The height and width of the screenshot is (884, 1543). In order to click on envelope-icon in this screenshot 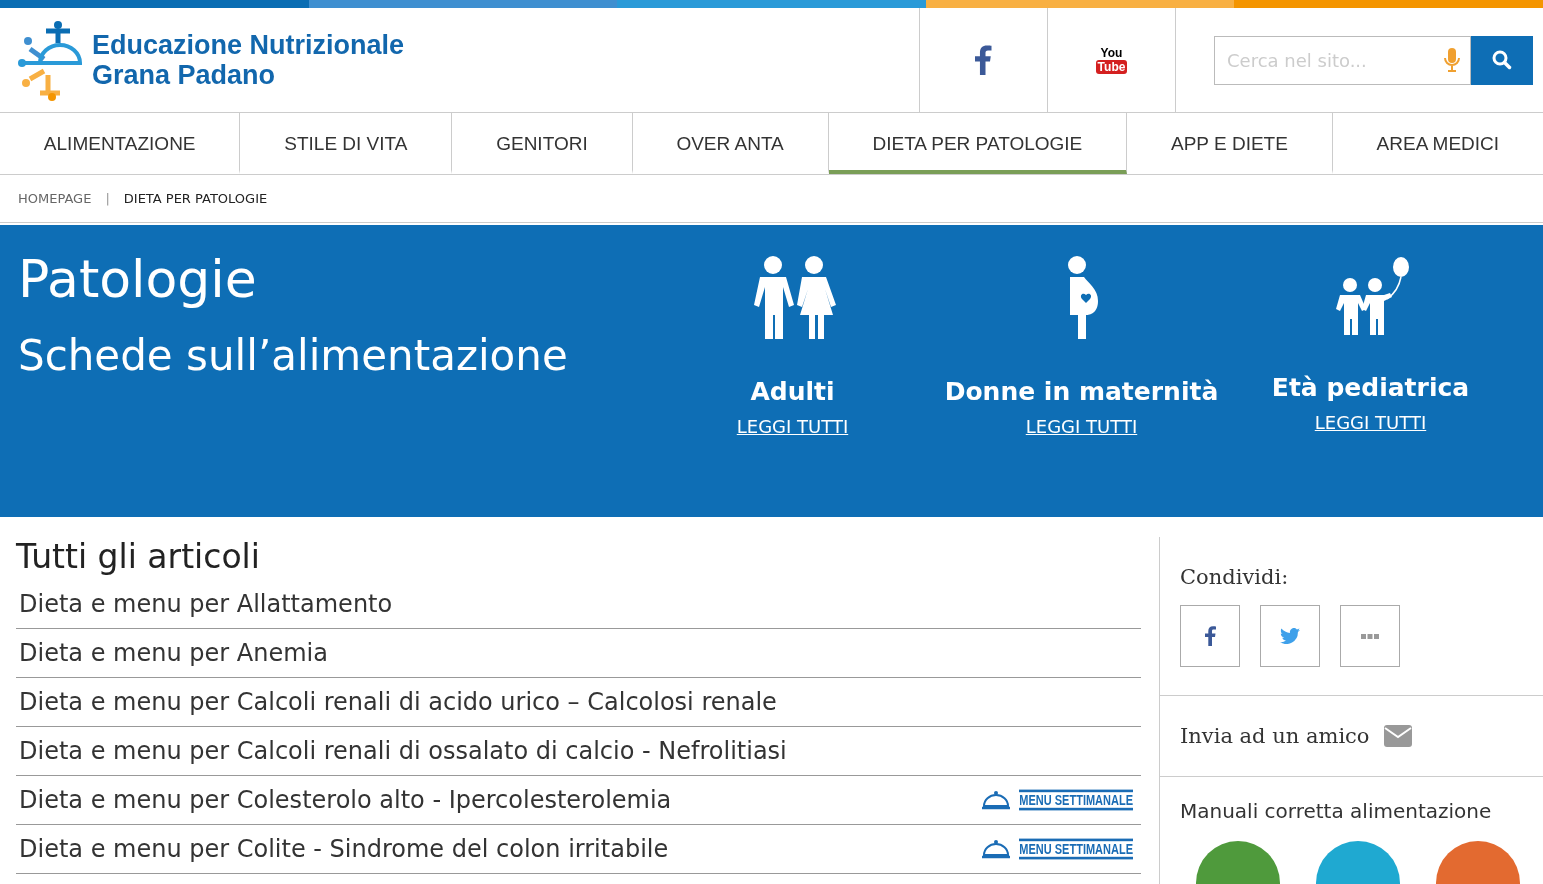, I will do `click(1397, 736)`.